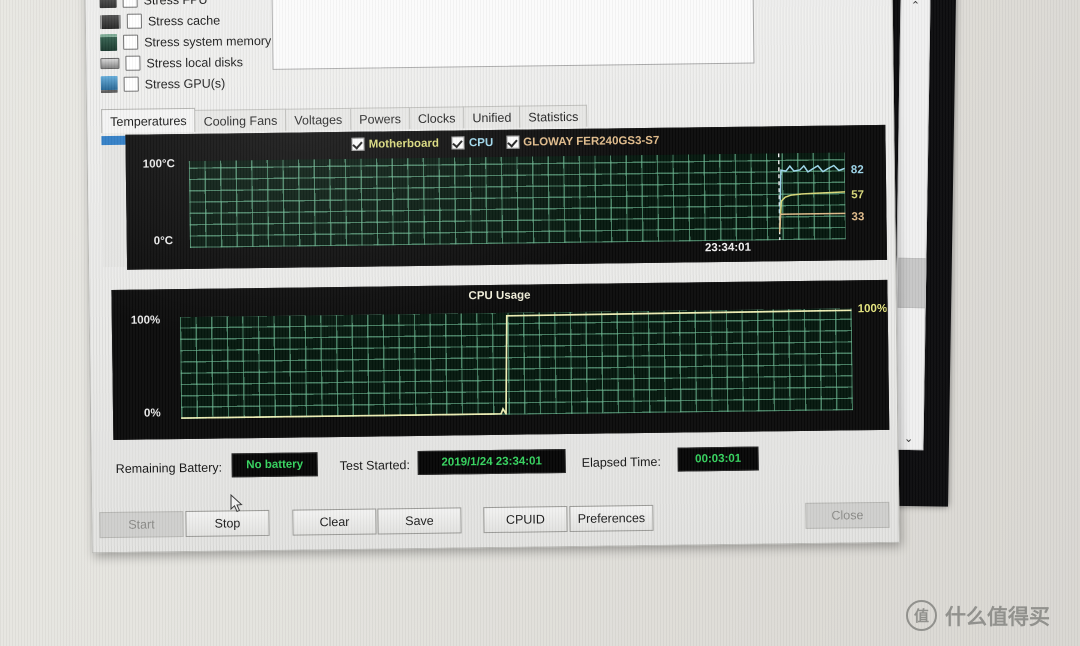  Describe the element at coordinates (491, 462) in the screenshot. I see `test-started-value: 2019/1/24 23:34:01` at that location.